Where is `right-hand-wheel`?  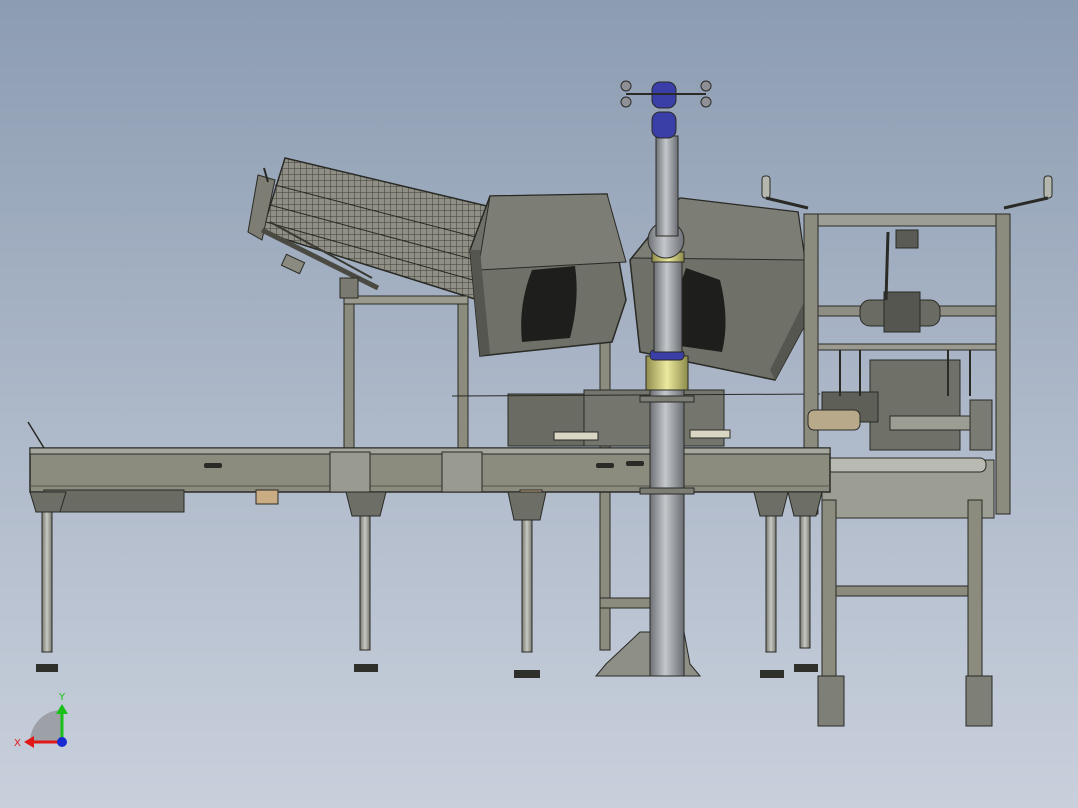 right-hand-wheel is located at coordinates (1028, 192).